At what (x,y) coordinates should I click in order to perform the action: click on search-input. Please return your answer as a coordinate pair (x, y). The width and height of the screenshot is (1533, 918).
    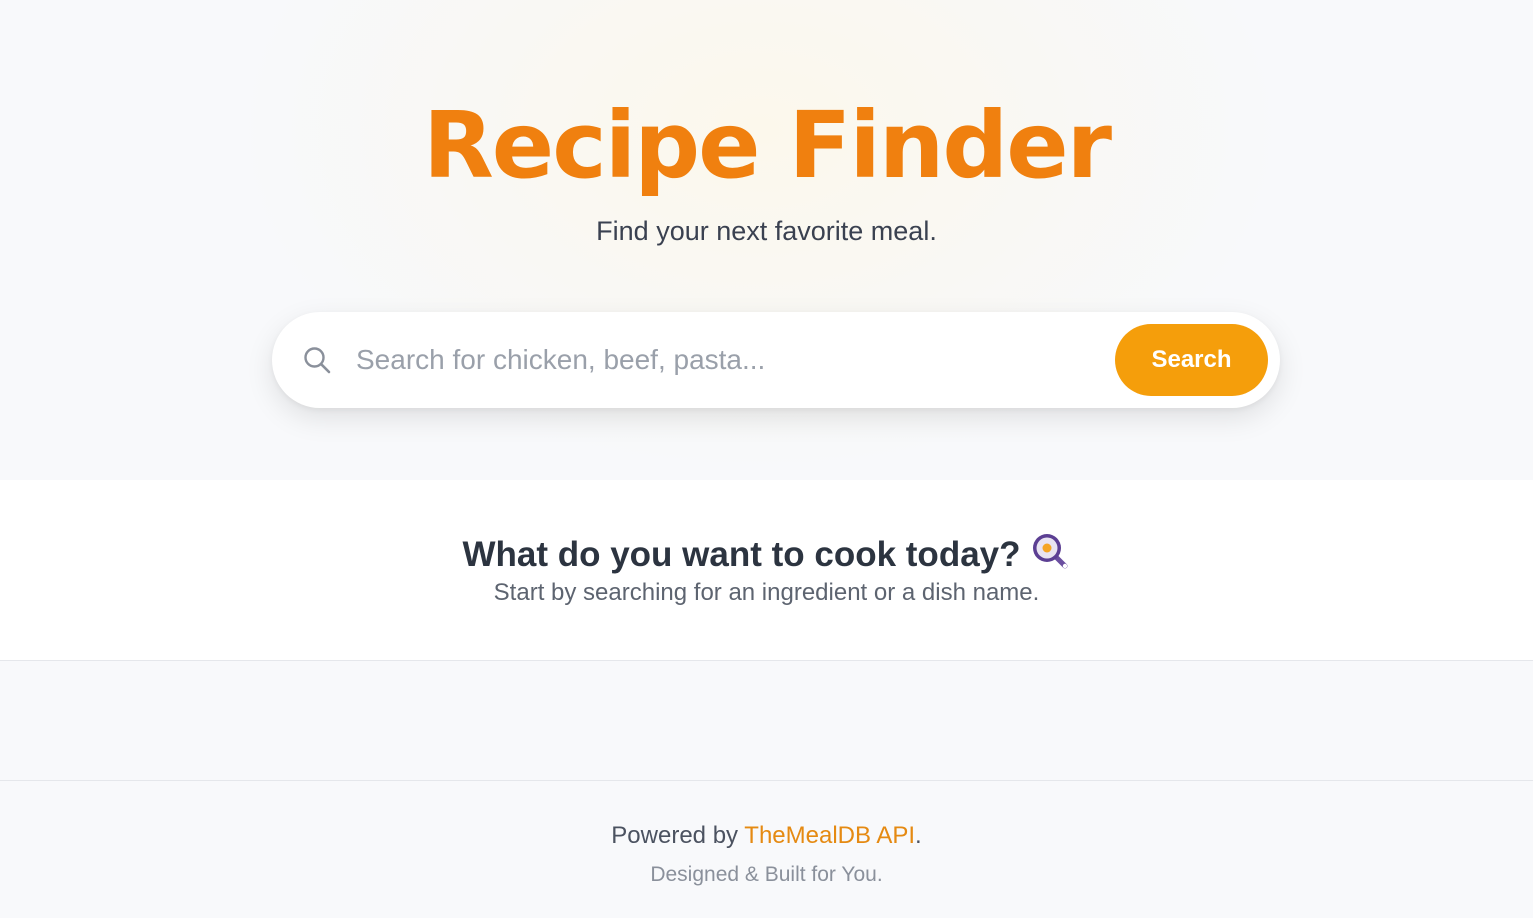
    Looking at the image, I should click on (726, 360).